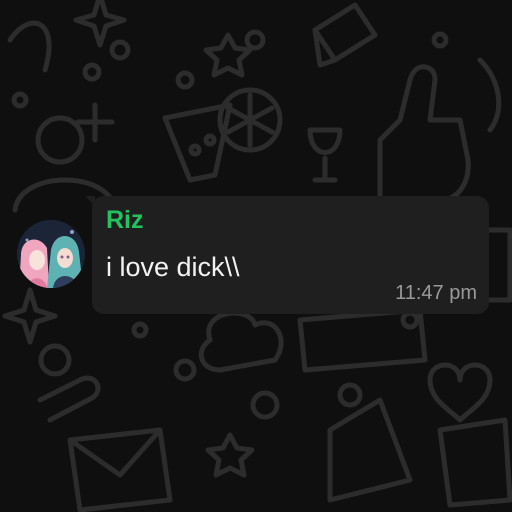 Image resolution: width=512 pixels, height=512 pixels. Describe the element at coordinates (90, 201) in the screenshot. I see `bubble-tail` at that location.